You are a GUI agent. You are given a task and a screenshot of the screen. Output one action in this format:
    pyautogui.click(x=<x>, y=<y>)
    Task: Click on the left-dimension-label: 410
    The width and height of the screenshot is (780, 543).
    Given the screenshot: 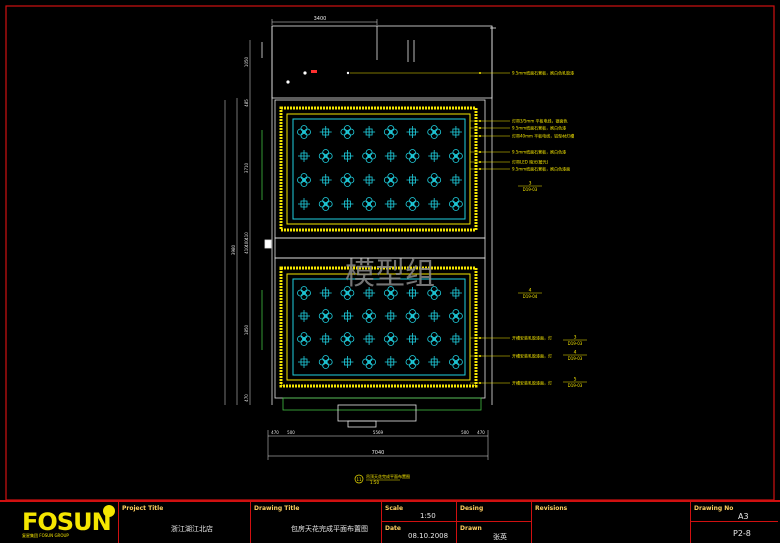 What is the action you would take?
    pyautogui.click(x=246, y=236)
    